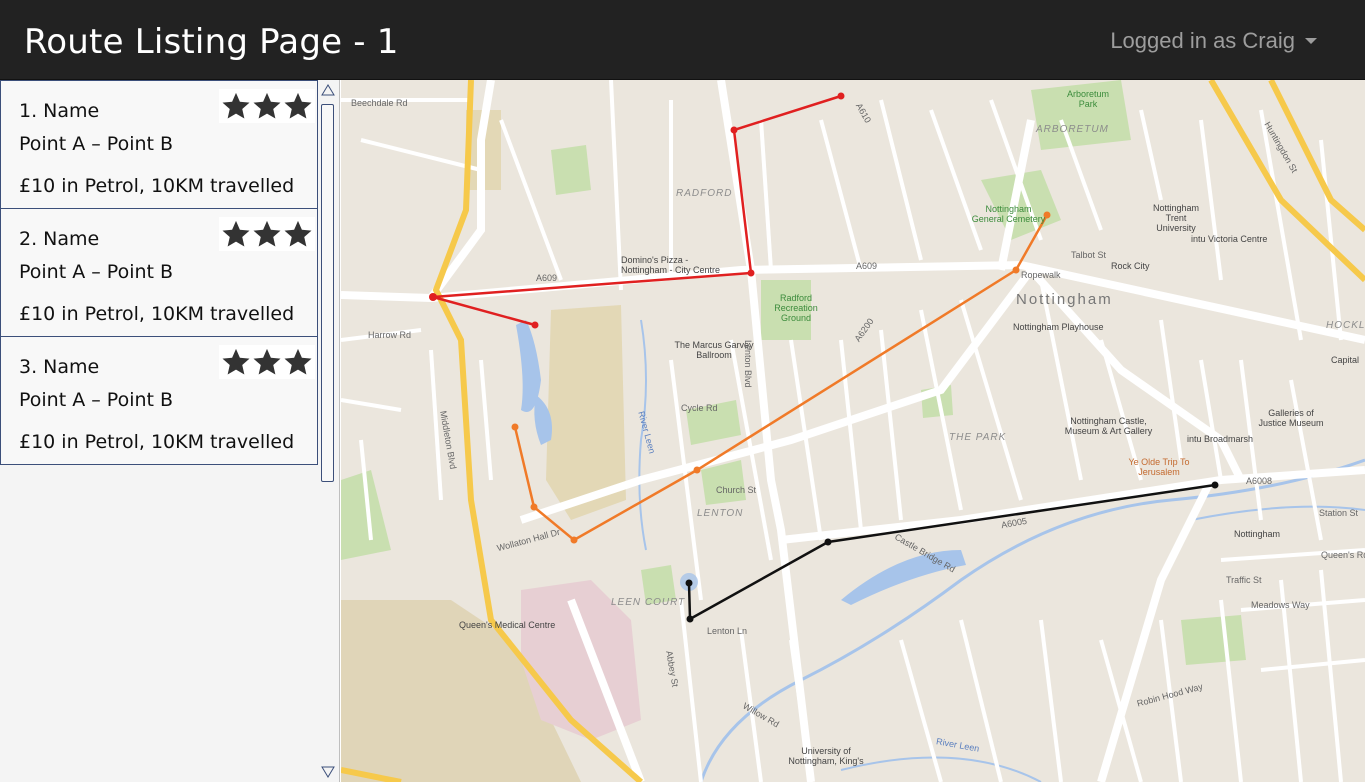  Describe the element at coordinates (1108, 426) in the screenshot. I see `map-label: Nottingham Castle, Museum & Art Gallery` at that location.